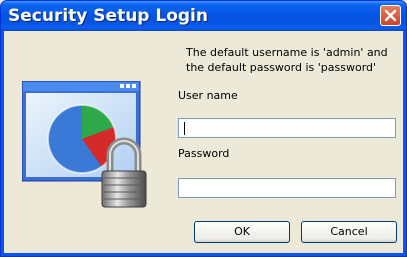 The height and width of the screenshot is (257, 407). Describe the element at coordinates (108, 16) in the screenshot. I see `window-title: Security Setup Login` at that location.